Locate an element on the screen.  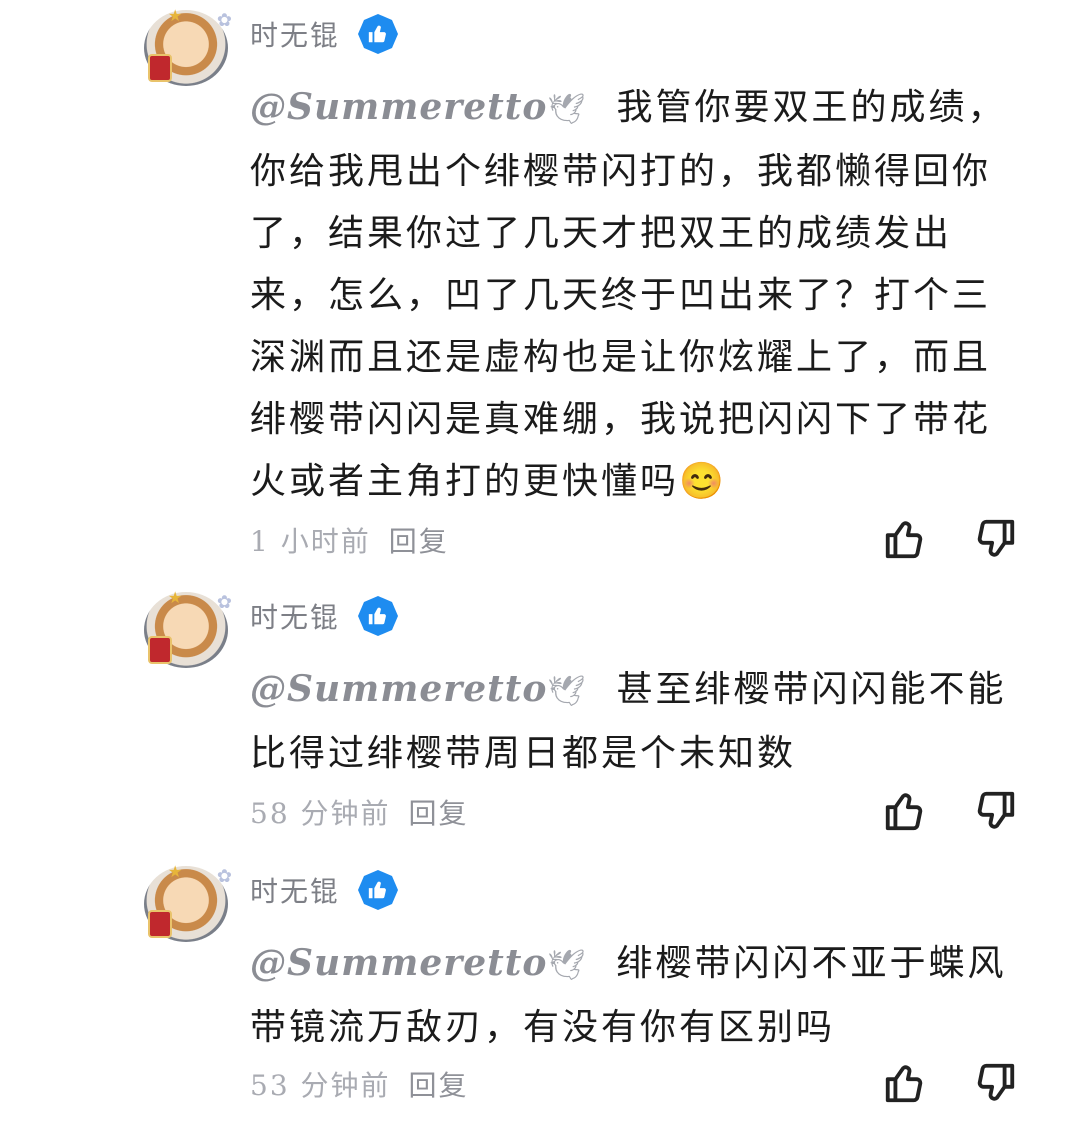
comment-text: @Summeretto🕊 甚至绯樱带闪闪能不能比得过绯樱带周日都是个未知数 is located at coordinates (635, 721).